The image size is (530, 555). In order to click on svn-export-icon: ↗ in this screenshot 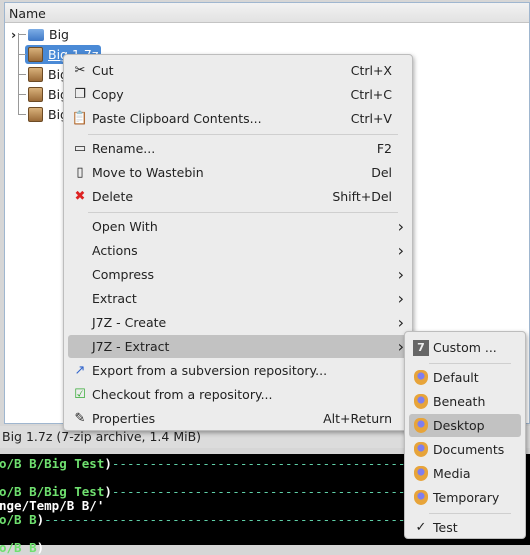, I will do `click(80, 370)`.